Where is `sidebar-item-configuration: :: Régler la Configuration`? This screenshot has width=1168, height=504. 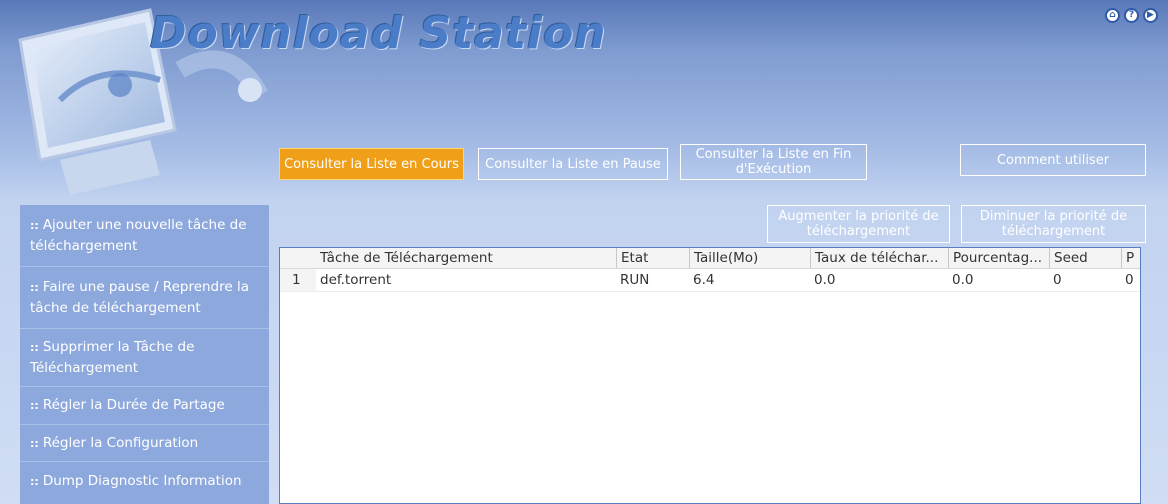
sidebar-item-configuration: :: Régler la Configuration is located at coordinates (144, 443).